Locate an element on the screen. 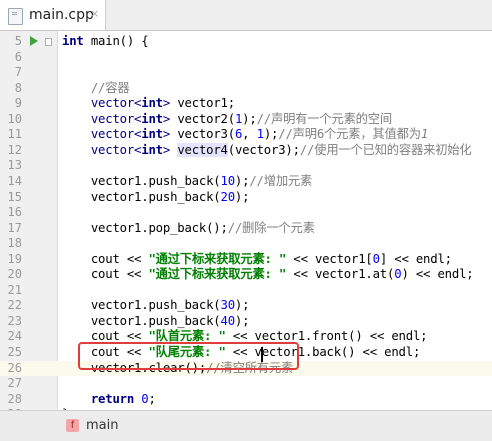 This screenshot has height=441, width=492. line-number: 13 is located at coordinates (14, 165).